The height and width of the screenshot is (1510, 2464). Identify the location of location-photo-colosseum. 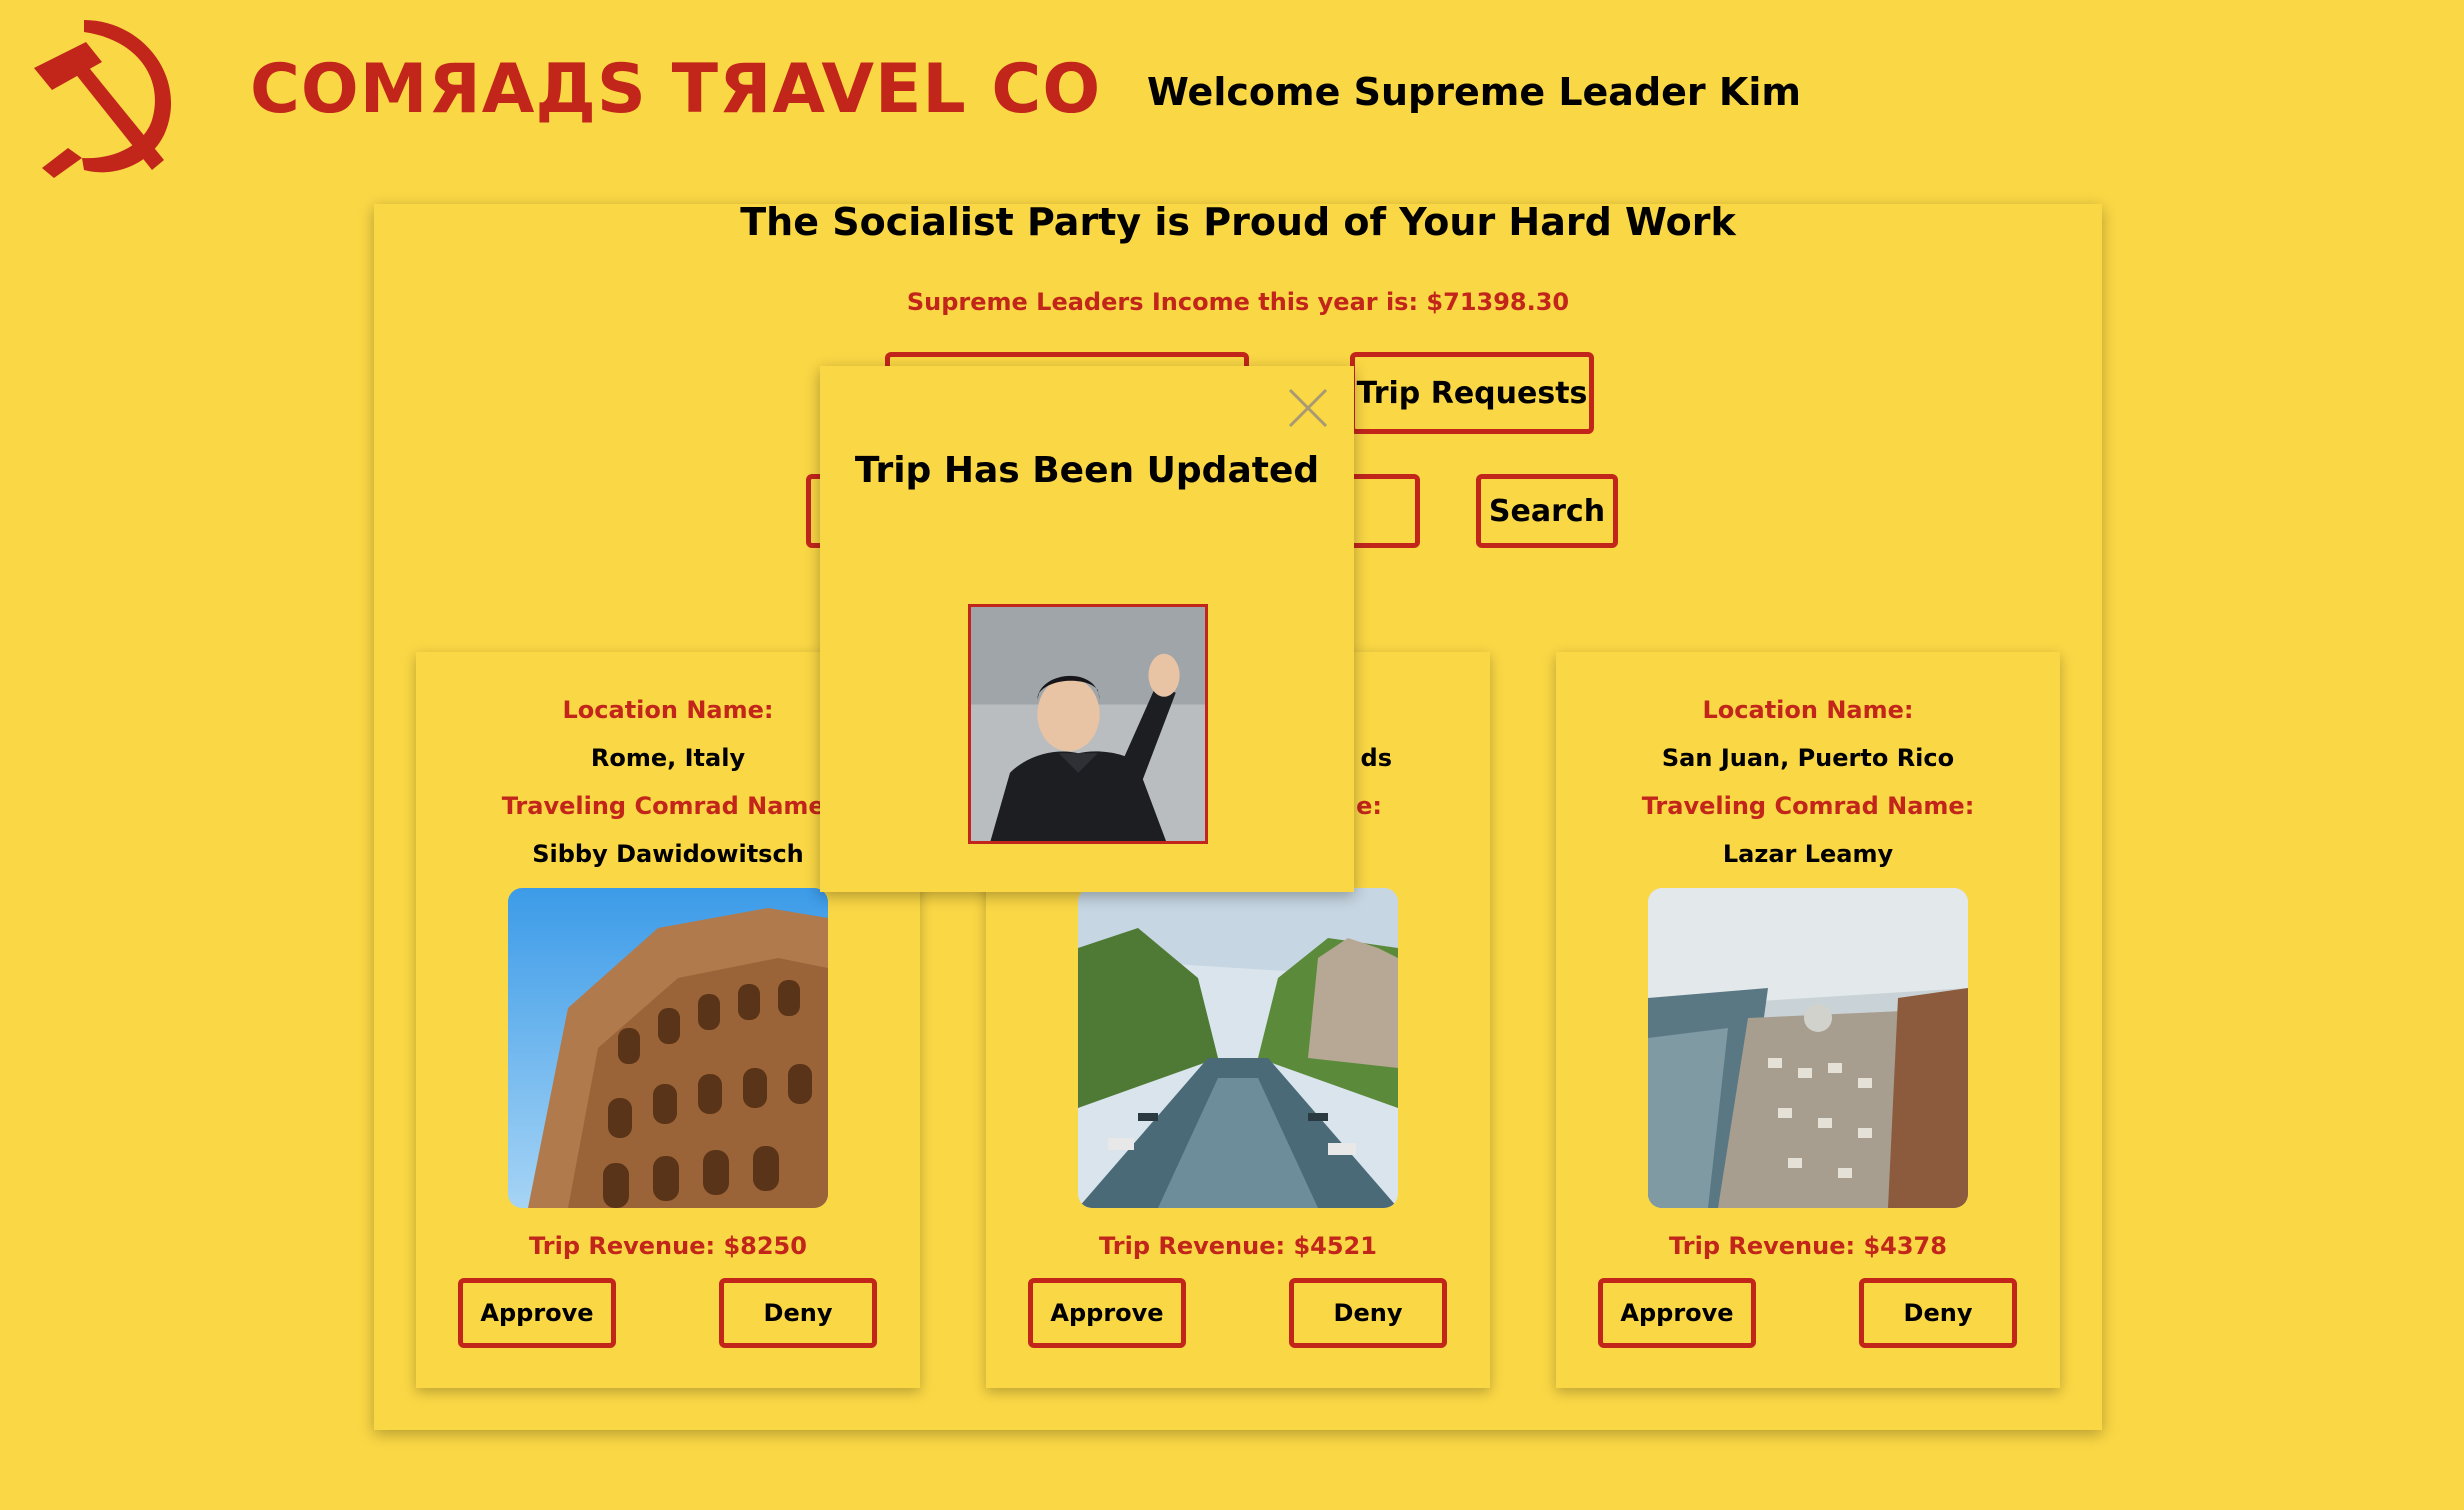
(668, 1048).